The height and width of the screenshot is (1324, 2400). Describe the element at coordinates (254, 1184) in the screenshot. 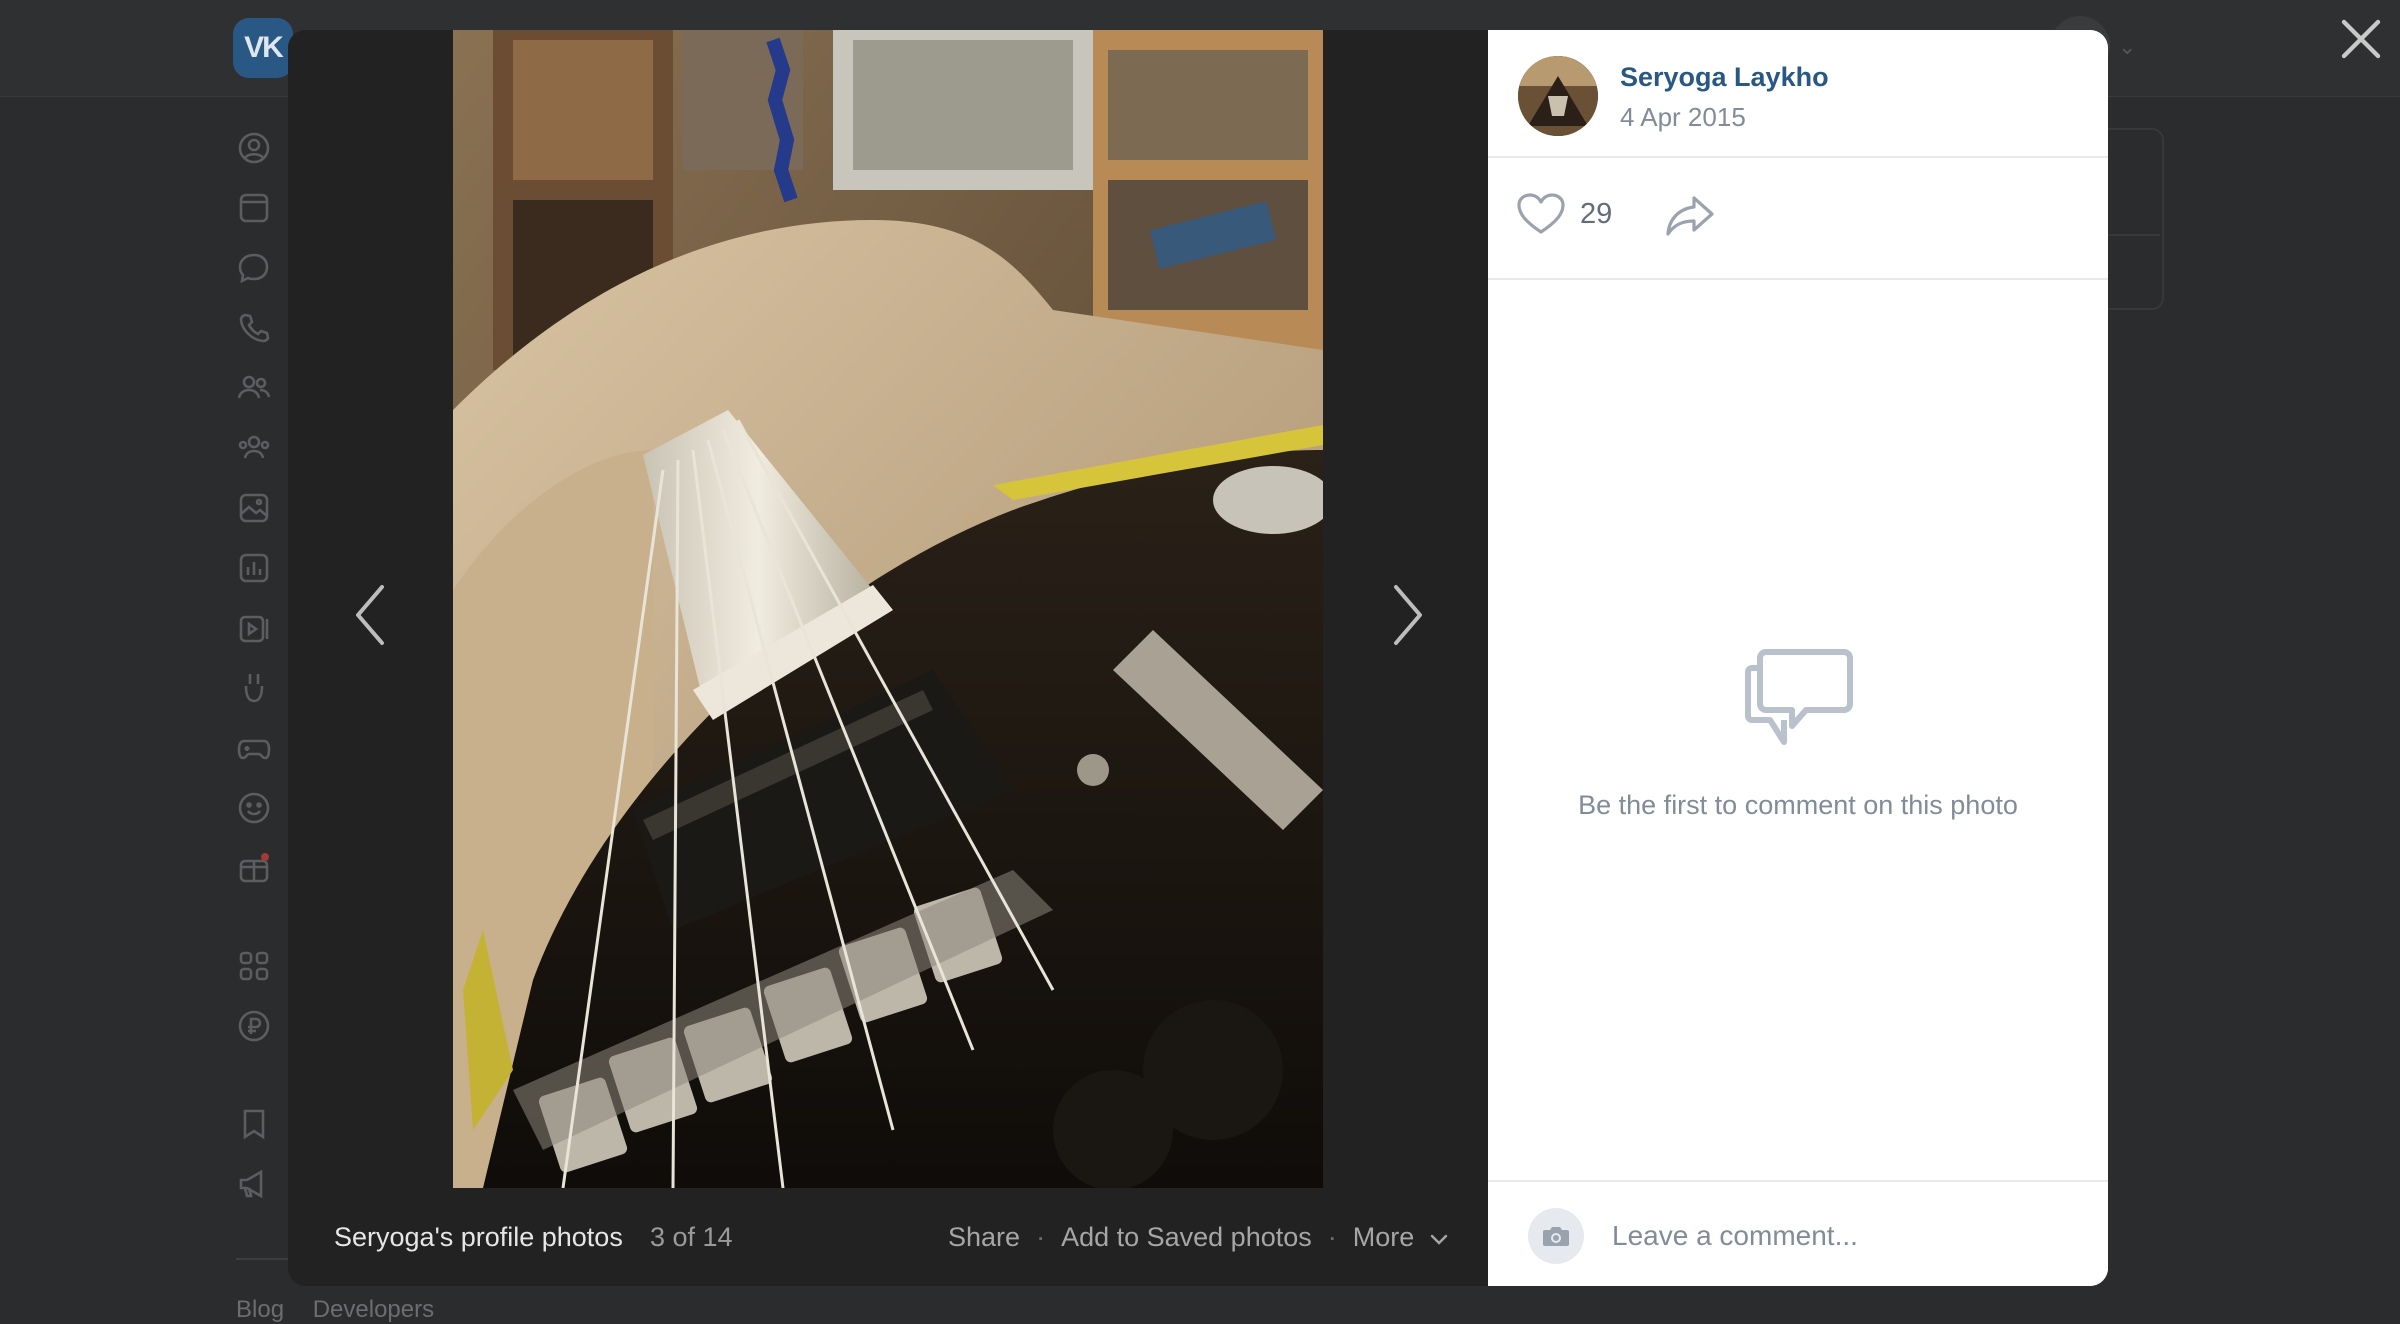

I see `ads-icon` at that location.